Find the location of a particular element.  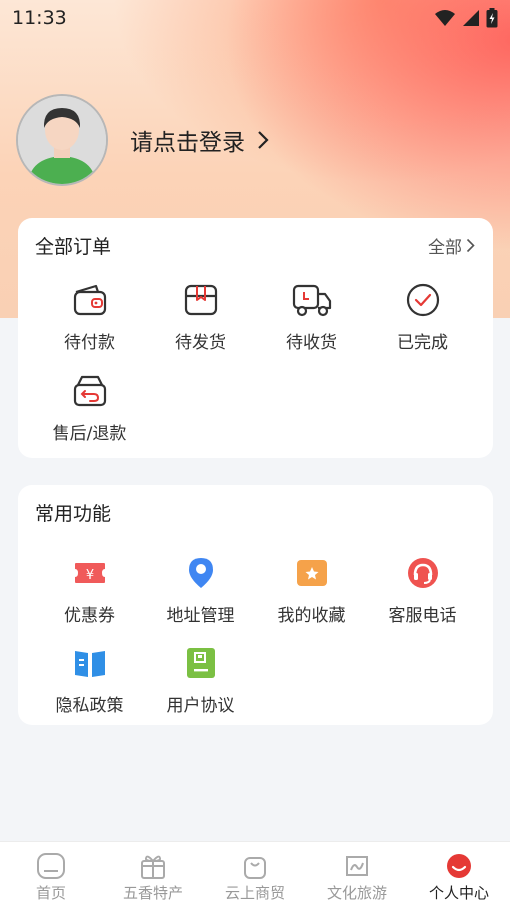

function-item-label: 我的收藏 is located at coordinates (311, 616).